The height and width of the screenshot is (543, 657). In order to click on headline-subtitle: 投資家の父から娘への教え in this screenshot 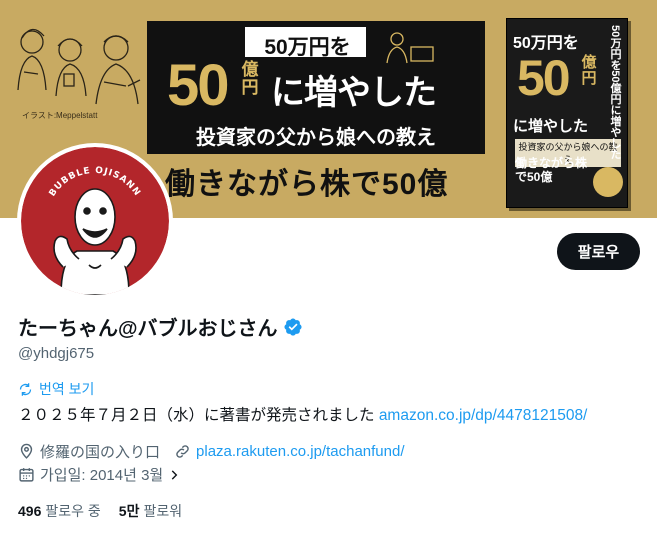, I will do `click(316, 138)`.